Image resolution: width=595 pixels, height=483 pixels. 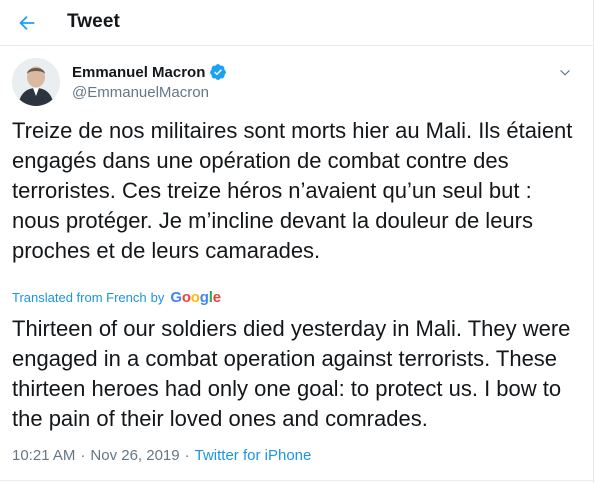 I want to click on arrow-left-icon, so click(x=27, y=23).